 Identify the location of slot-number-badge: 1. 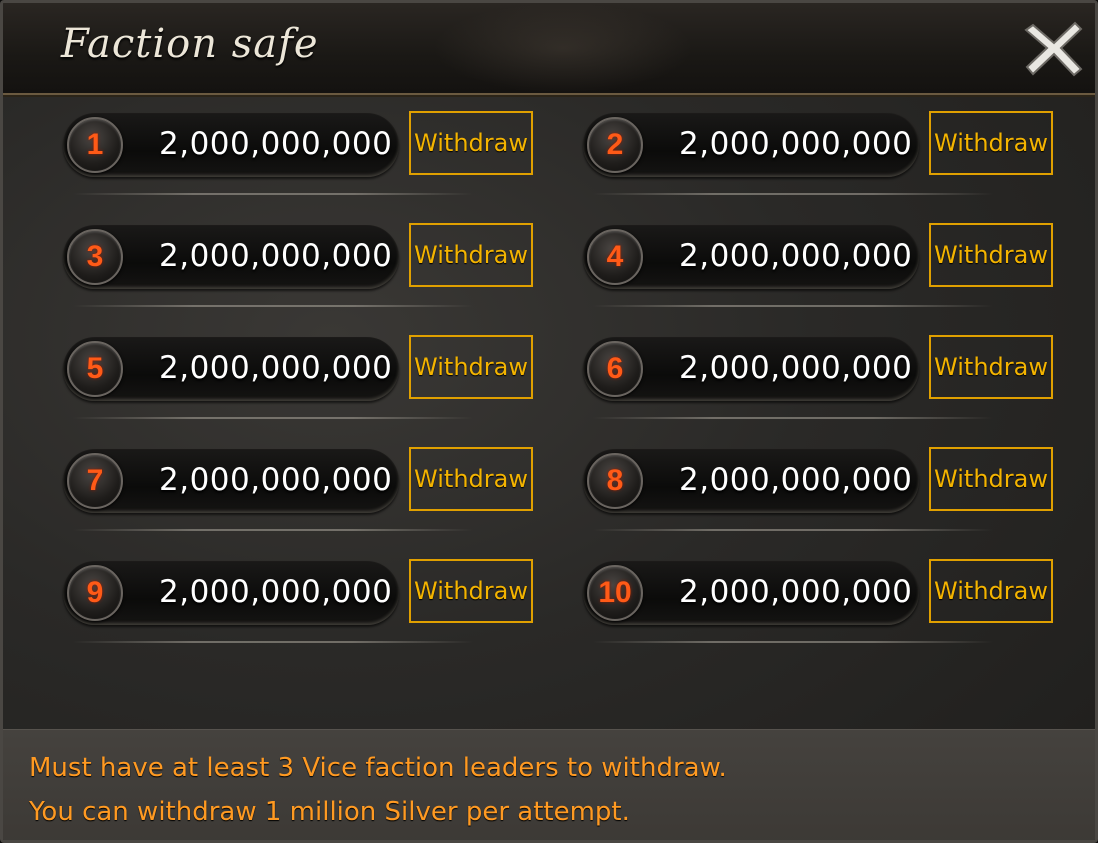
(95, 145).